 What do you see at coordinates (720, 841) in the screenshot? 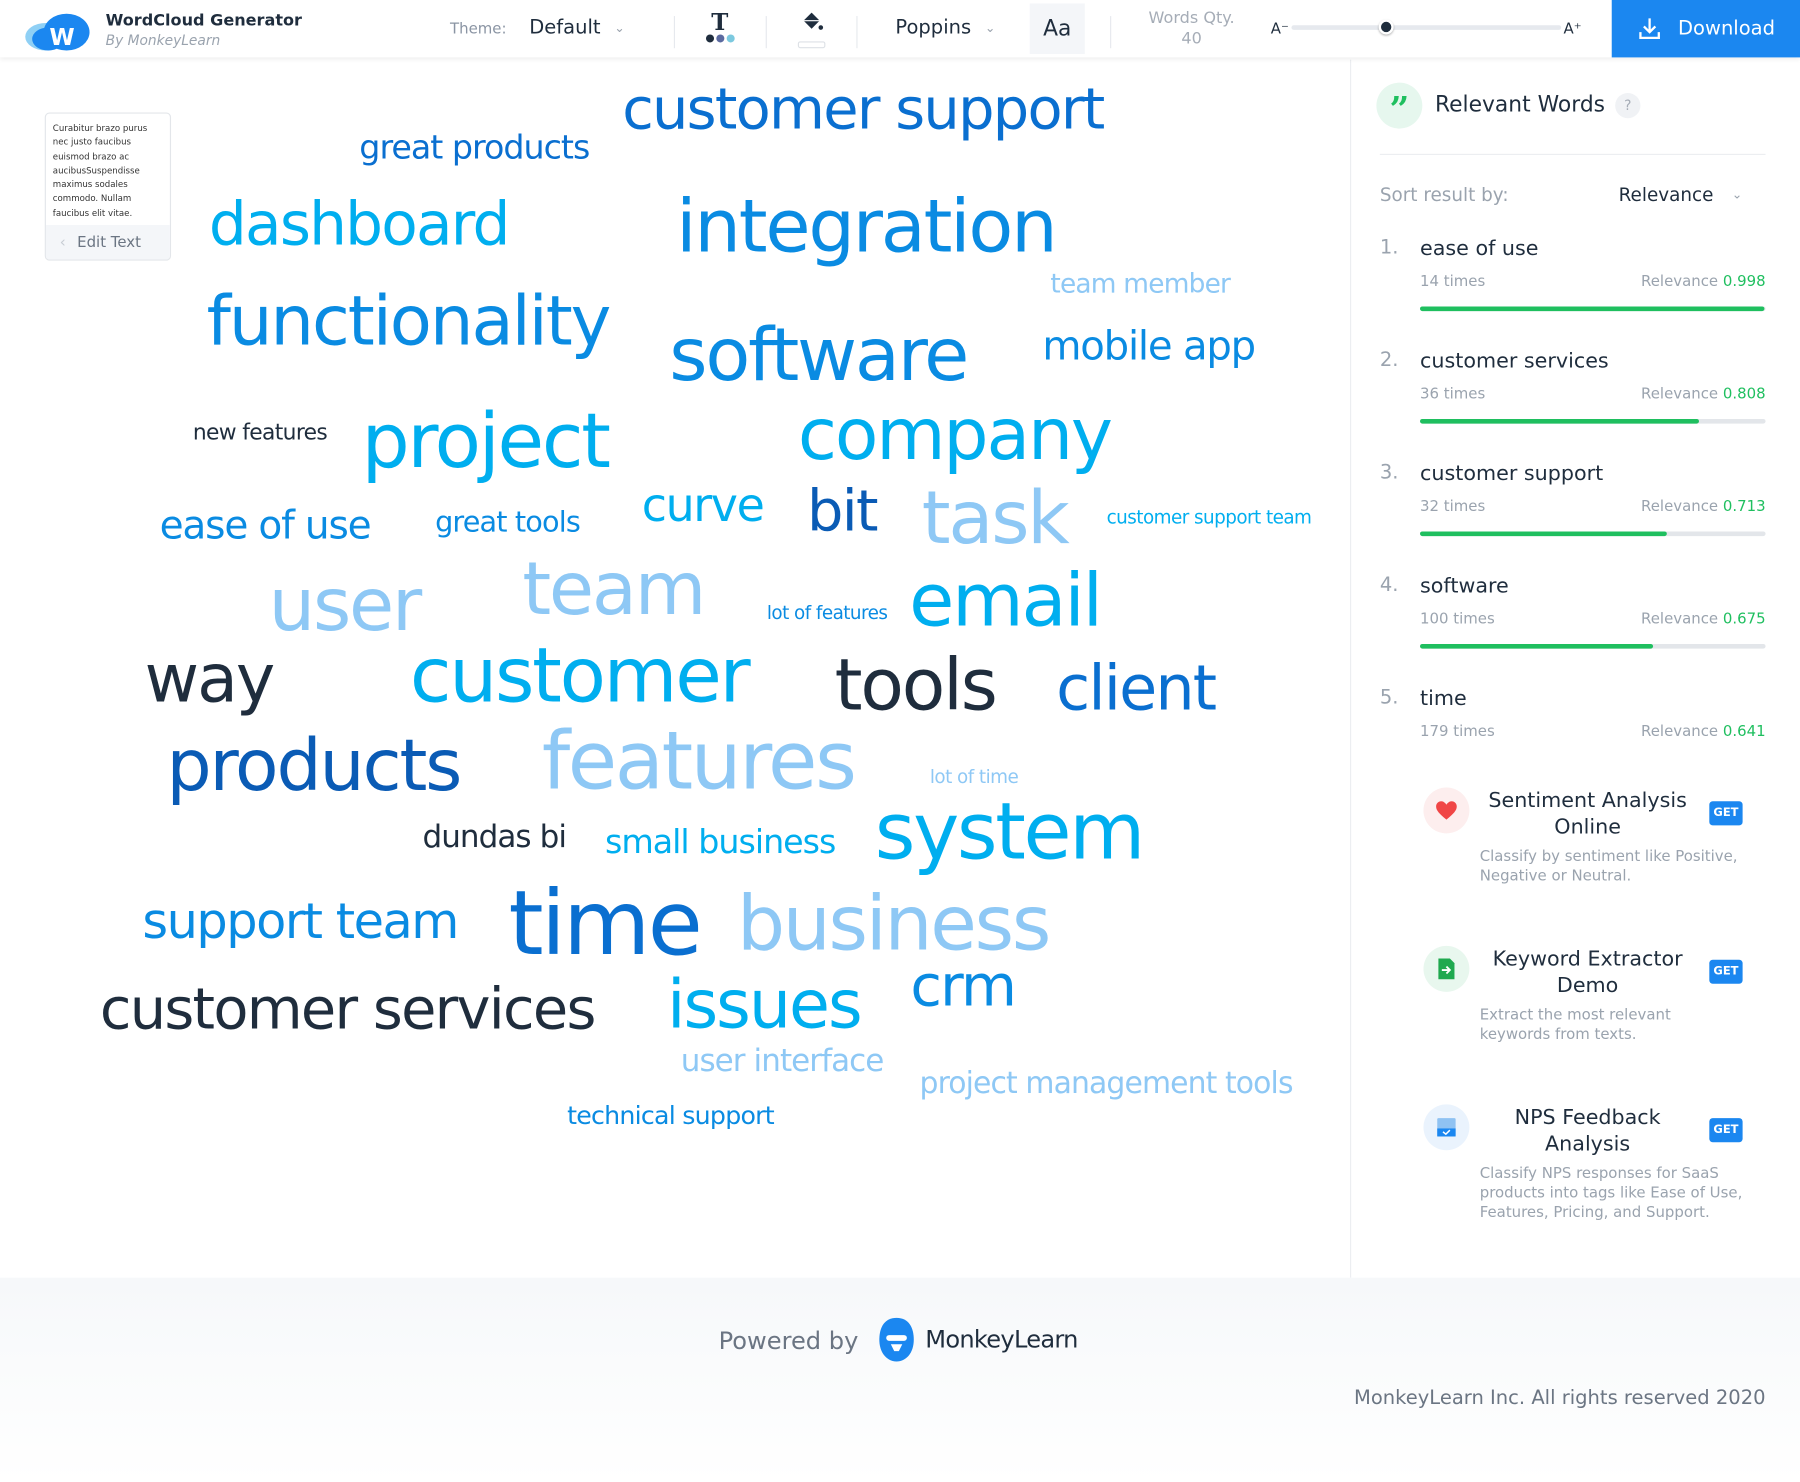
I see `cloud-word: small business` at bounding box center [720, 841].